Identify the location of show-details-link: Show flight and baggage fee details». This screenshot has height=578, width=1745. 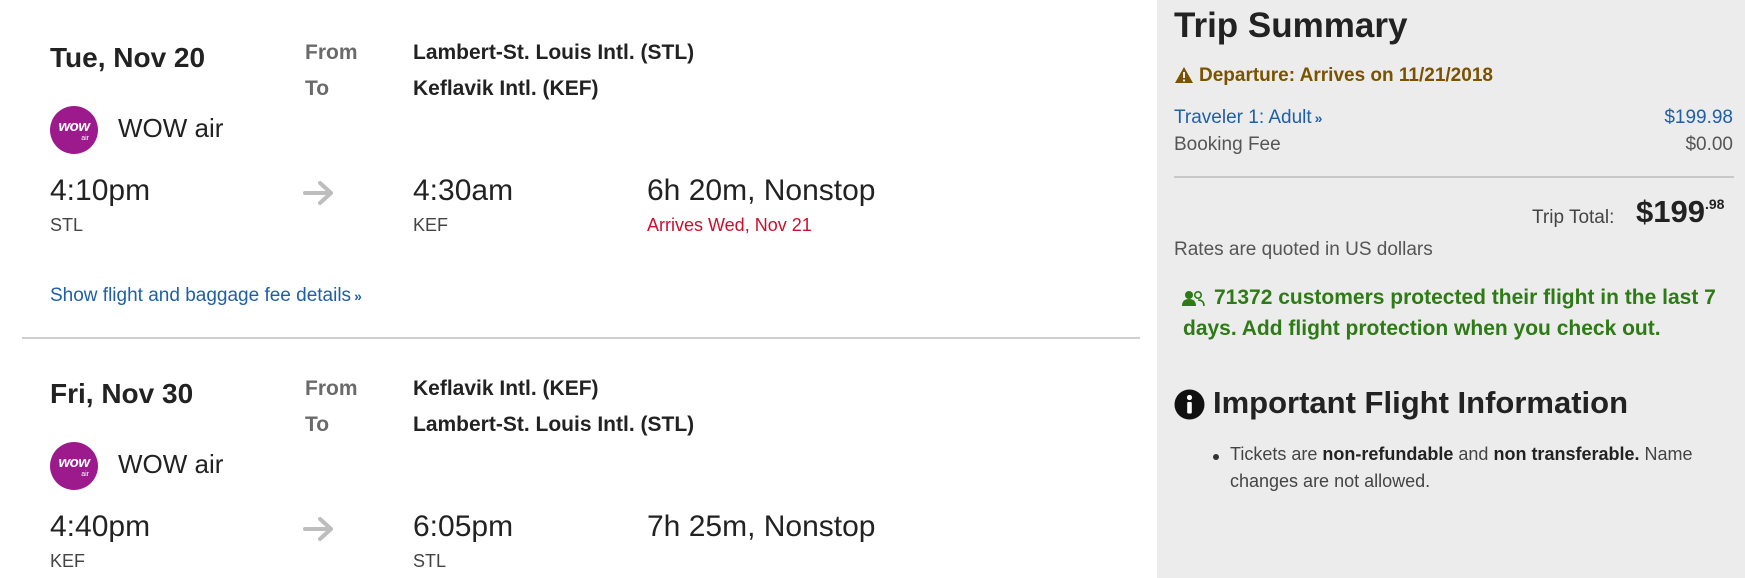
(206, 296).